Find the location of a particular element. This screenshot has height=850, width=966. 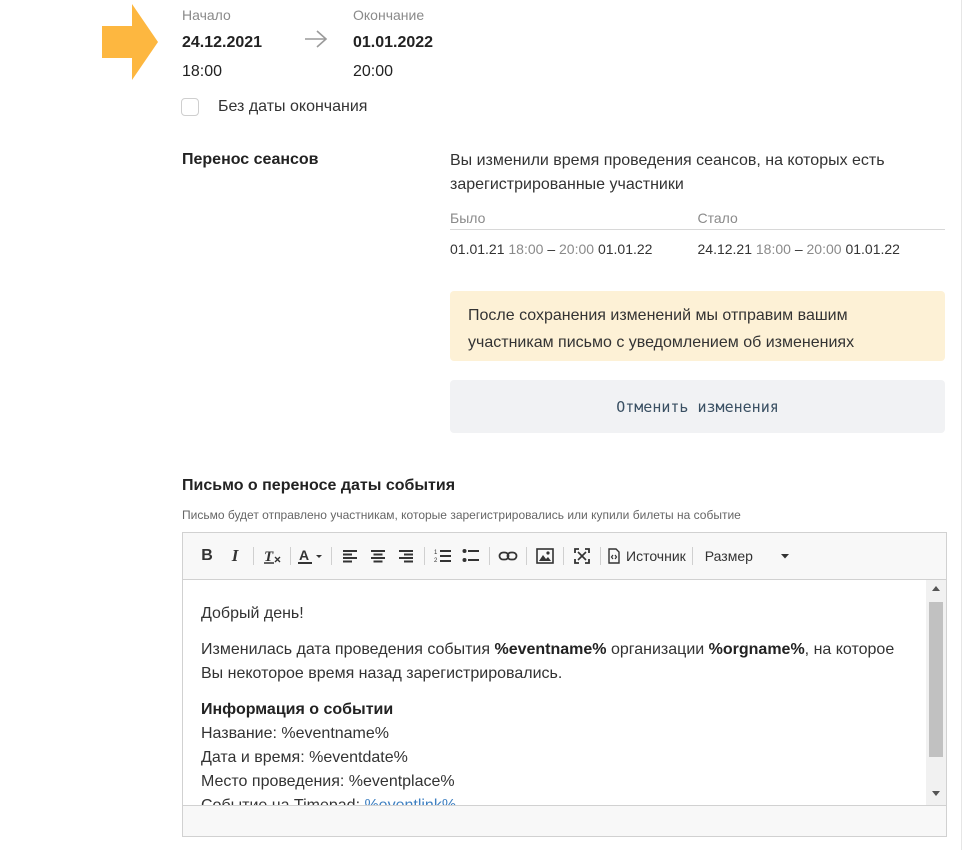

source-button: Источник is located at coordinates (646, 556).